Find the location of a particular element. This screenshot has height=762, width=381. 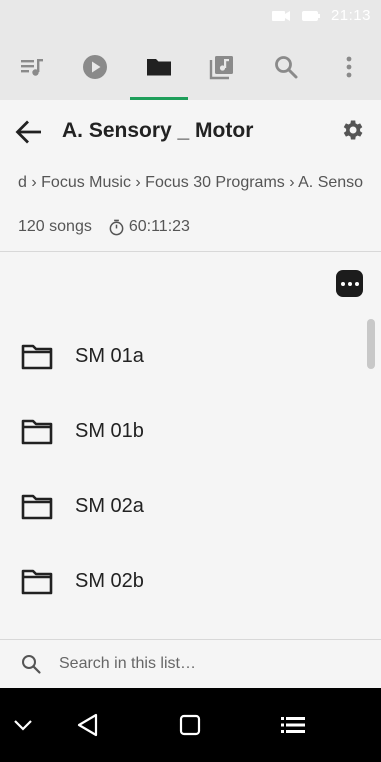

scrollbar-thumb is located at coordinates (371, 344).